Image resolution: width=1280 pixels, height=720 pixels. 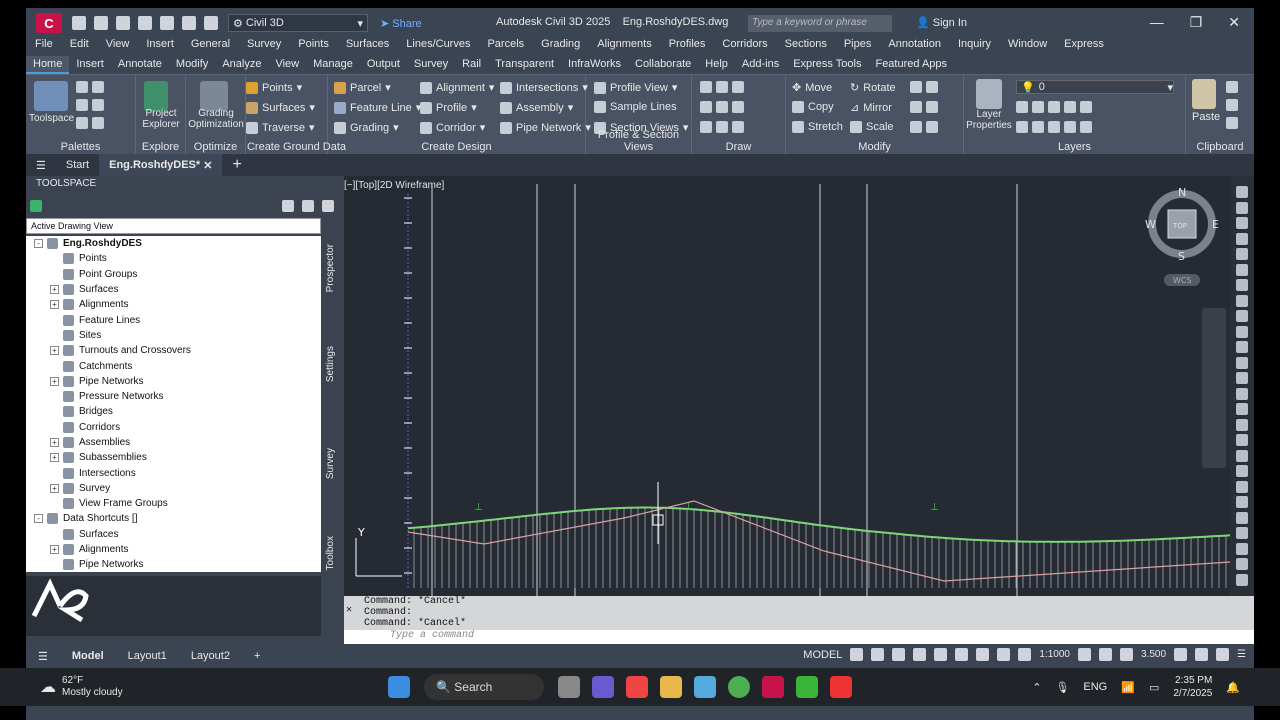 I want to click on intersections-button: Intersections ▾, so click(x=544, y=87).